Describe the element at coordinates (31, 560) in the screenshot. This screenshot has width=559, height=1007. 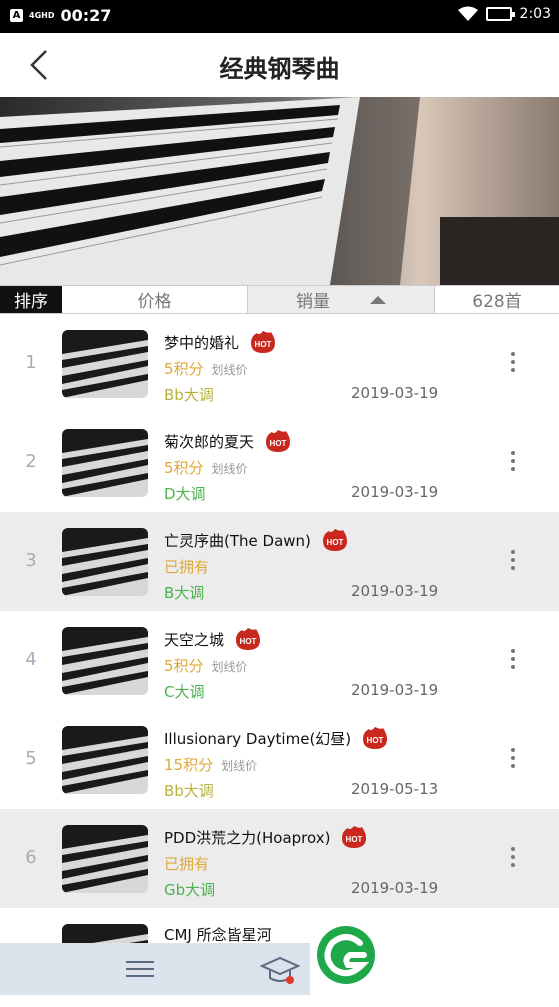
I see `song-index: 3` at that location.